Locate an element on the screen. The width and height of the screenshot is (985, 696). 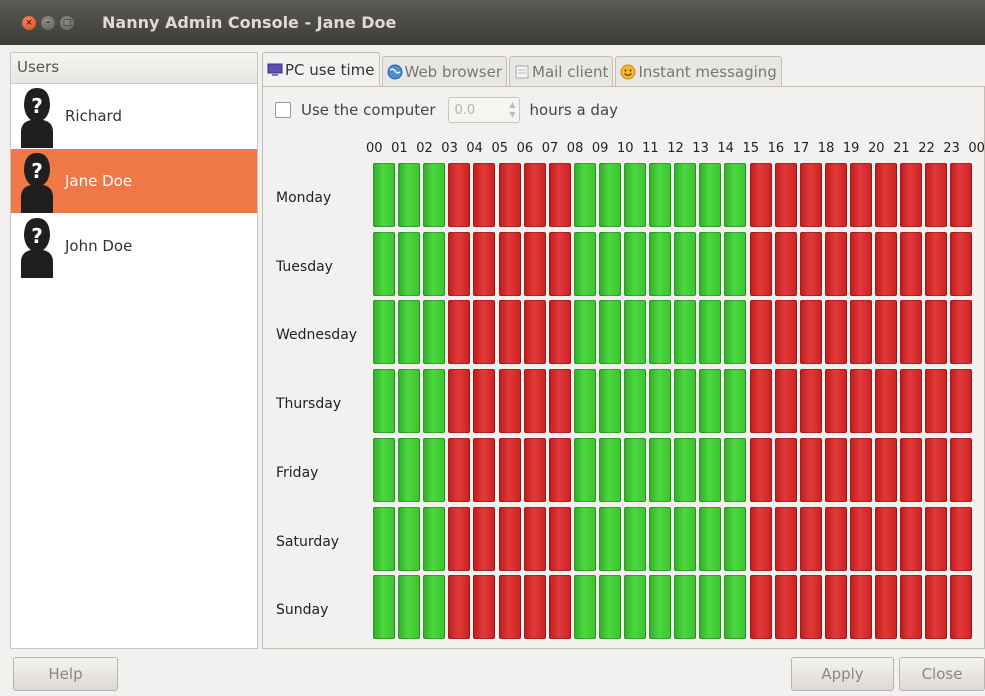
tab-instant-messaging: Instant messaging is located at coordinates (698, 71).